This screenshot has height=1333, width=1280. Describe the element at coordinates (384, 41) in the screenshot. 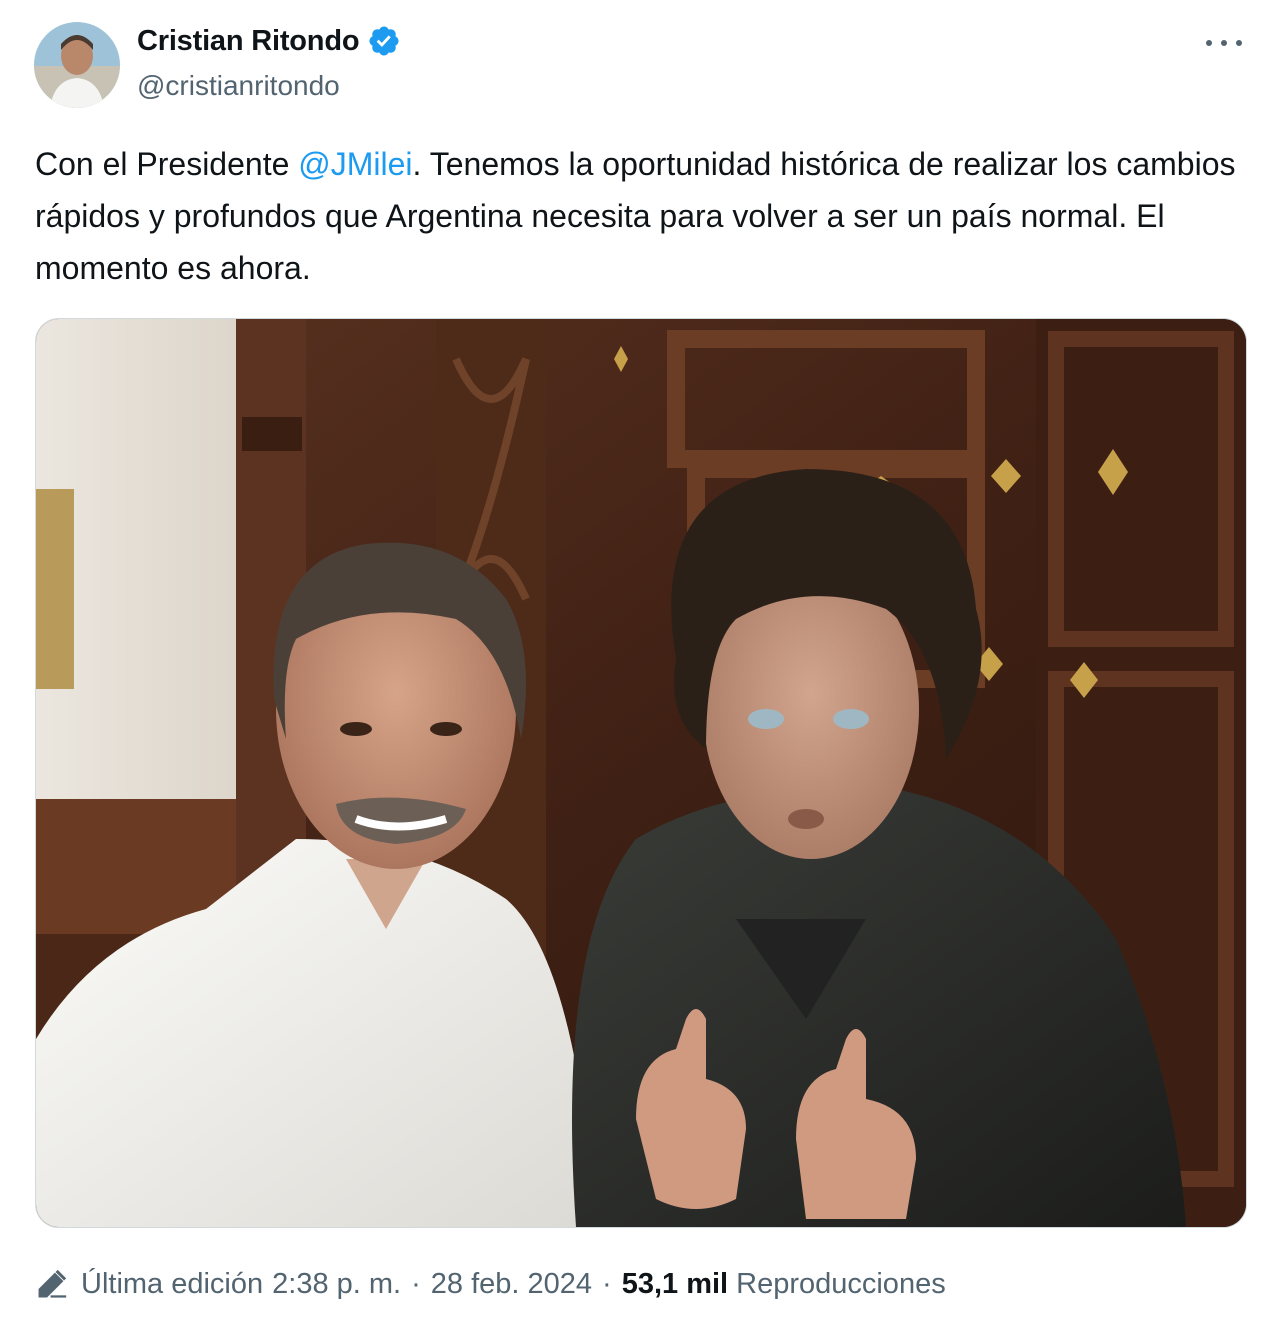

I see `verified-badge-icon` at that location.